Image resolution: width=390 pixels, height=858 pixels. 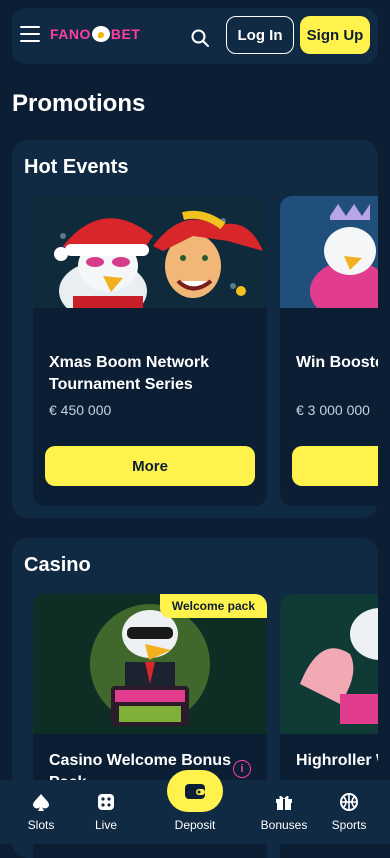 What do you see at coordinates (329, 664) in the screenshot?
I see `highroller-banner` at bounding box center [329, 664].